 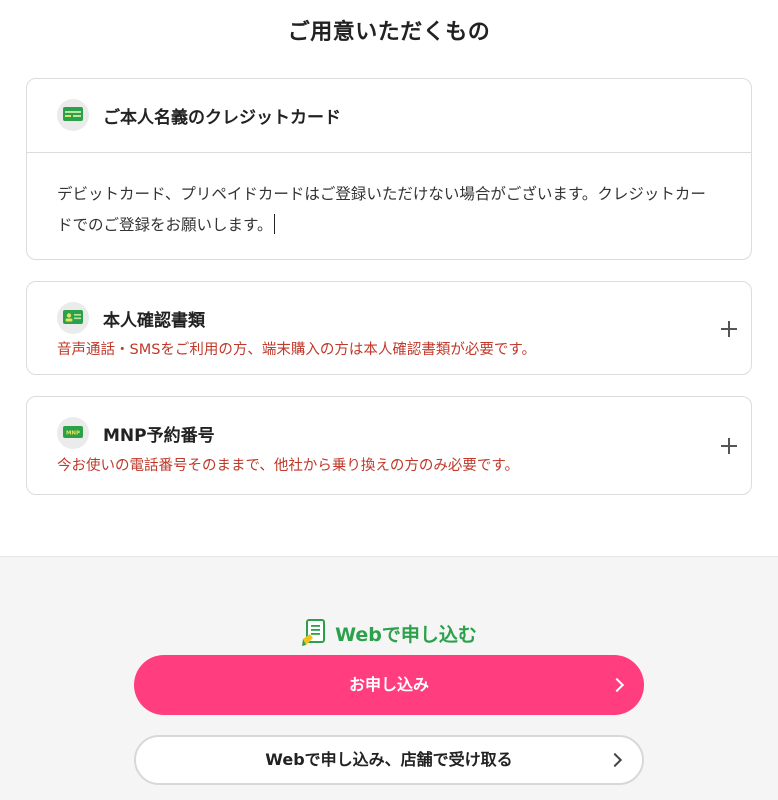 I want to click on mnp-number-title: MNP予約番号, so click(x=159, y=436).